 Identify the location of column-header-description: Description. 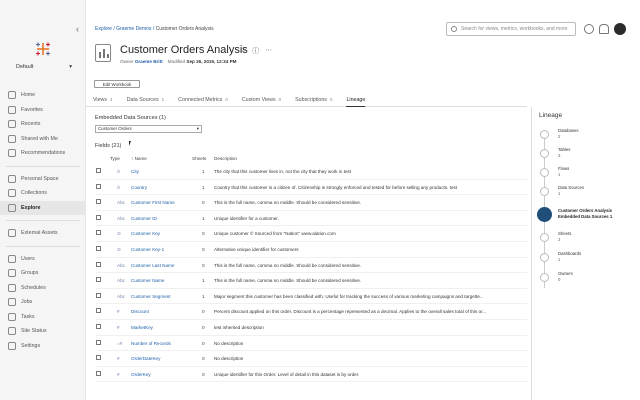
(225, 158).